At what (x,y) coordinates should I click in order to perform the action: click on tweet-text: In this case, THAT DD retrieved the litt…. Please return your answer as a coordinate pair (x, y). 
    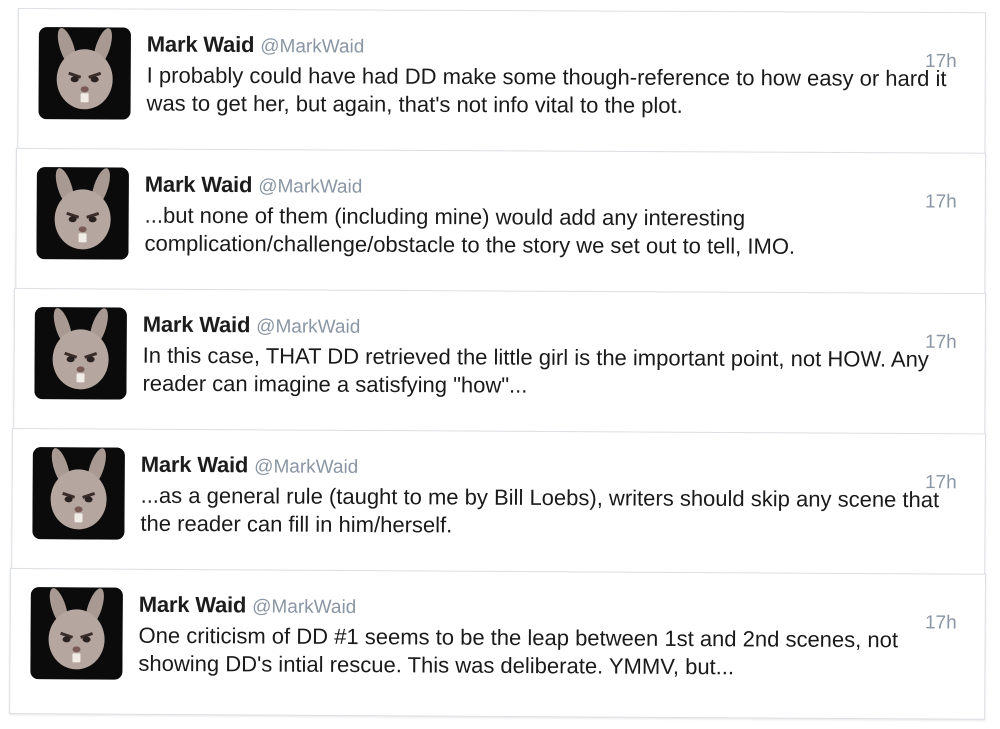
    Looking at the image, I should click on (535, 370).